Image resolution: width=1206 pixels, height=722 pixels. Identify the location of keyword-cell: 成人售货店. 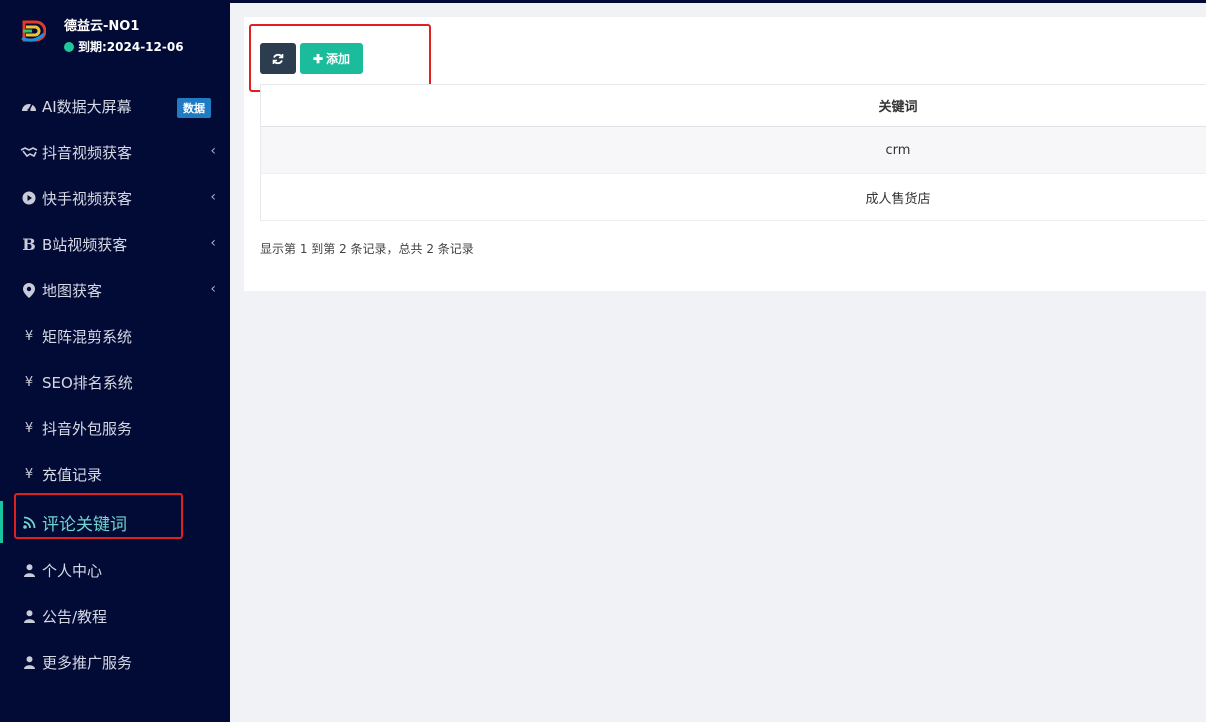
(733, 197).